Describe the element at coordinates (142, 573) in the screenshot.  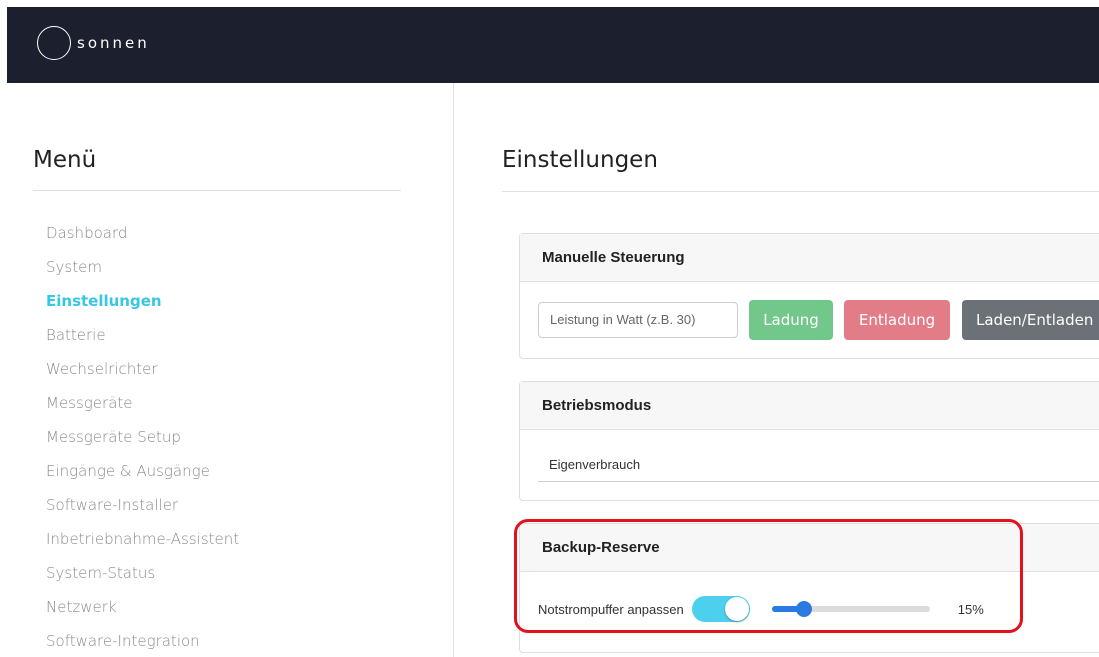
I see `sidebar-item-system-status: System-Status` at that location.